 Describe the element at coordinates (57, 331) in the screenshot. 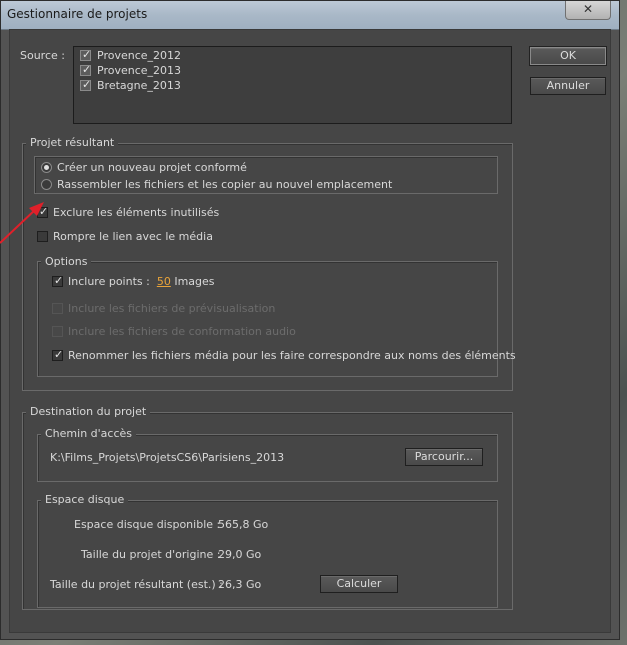

I see `include-audio-checkbox` at that location.